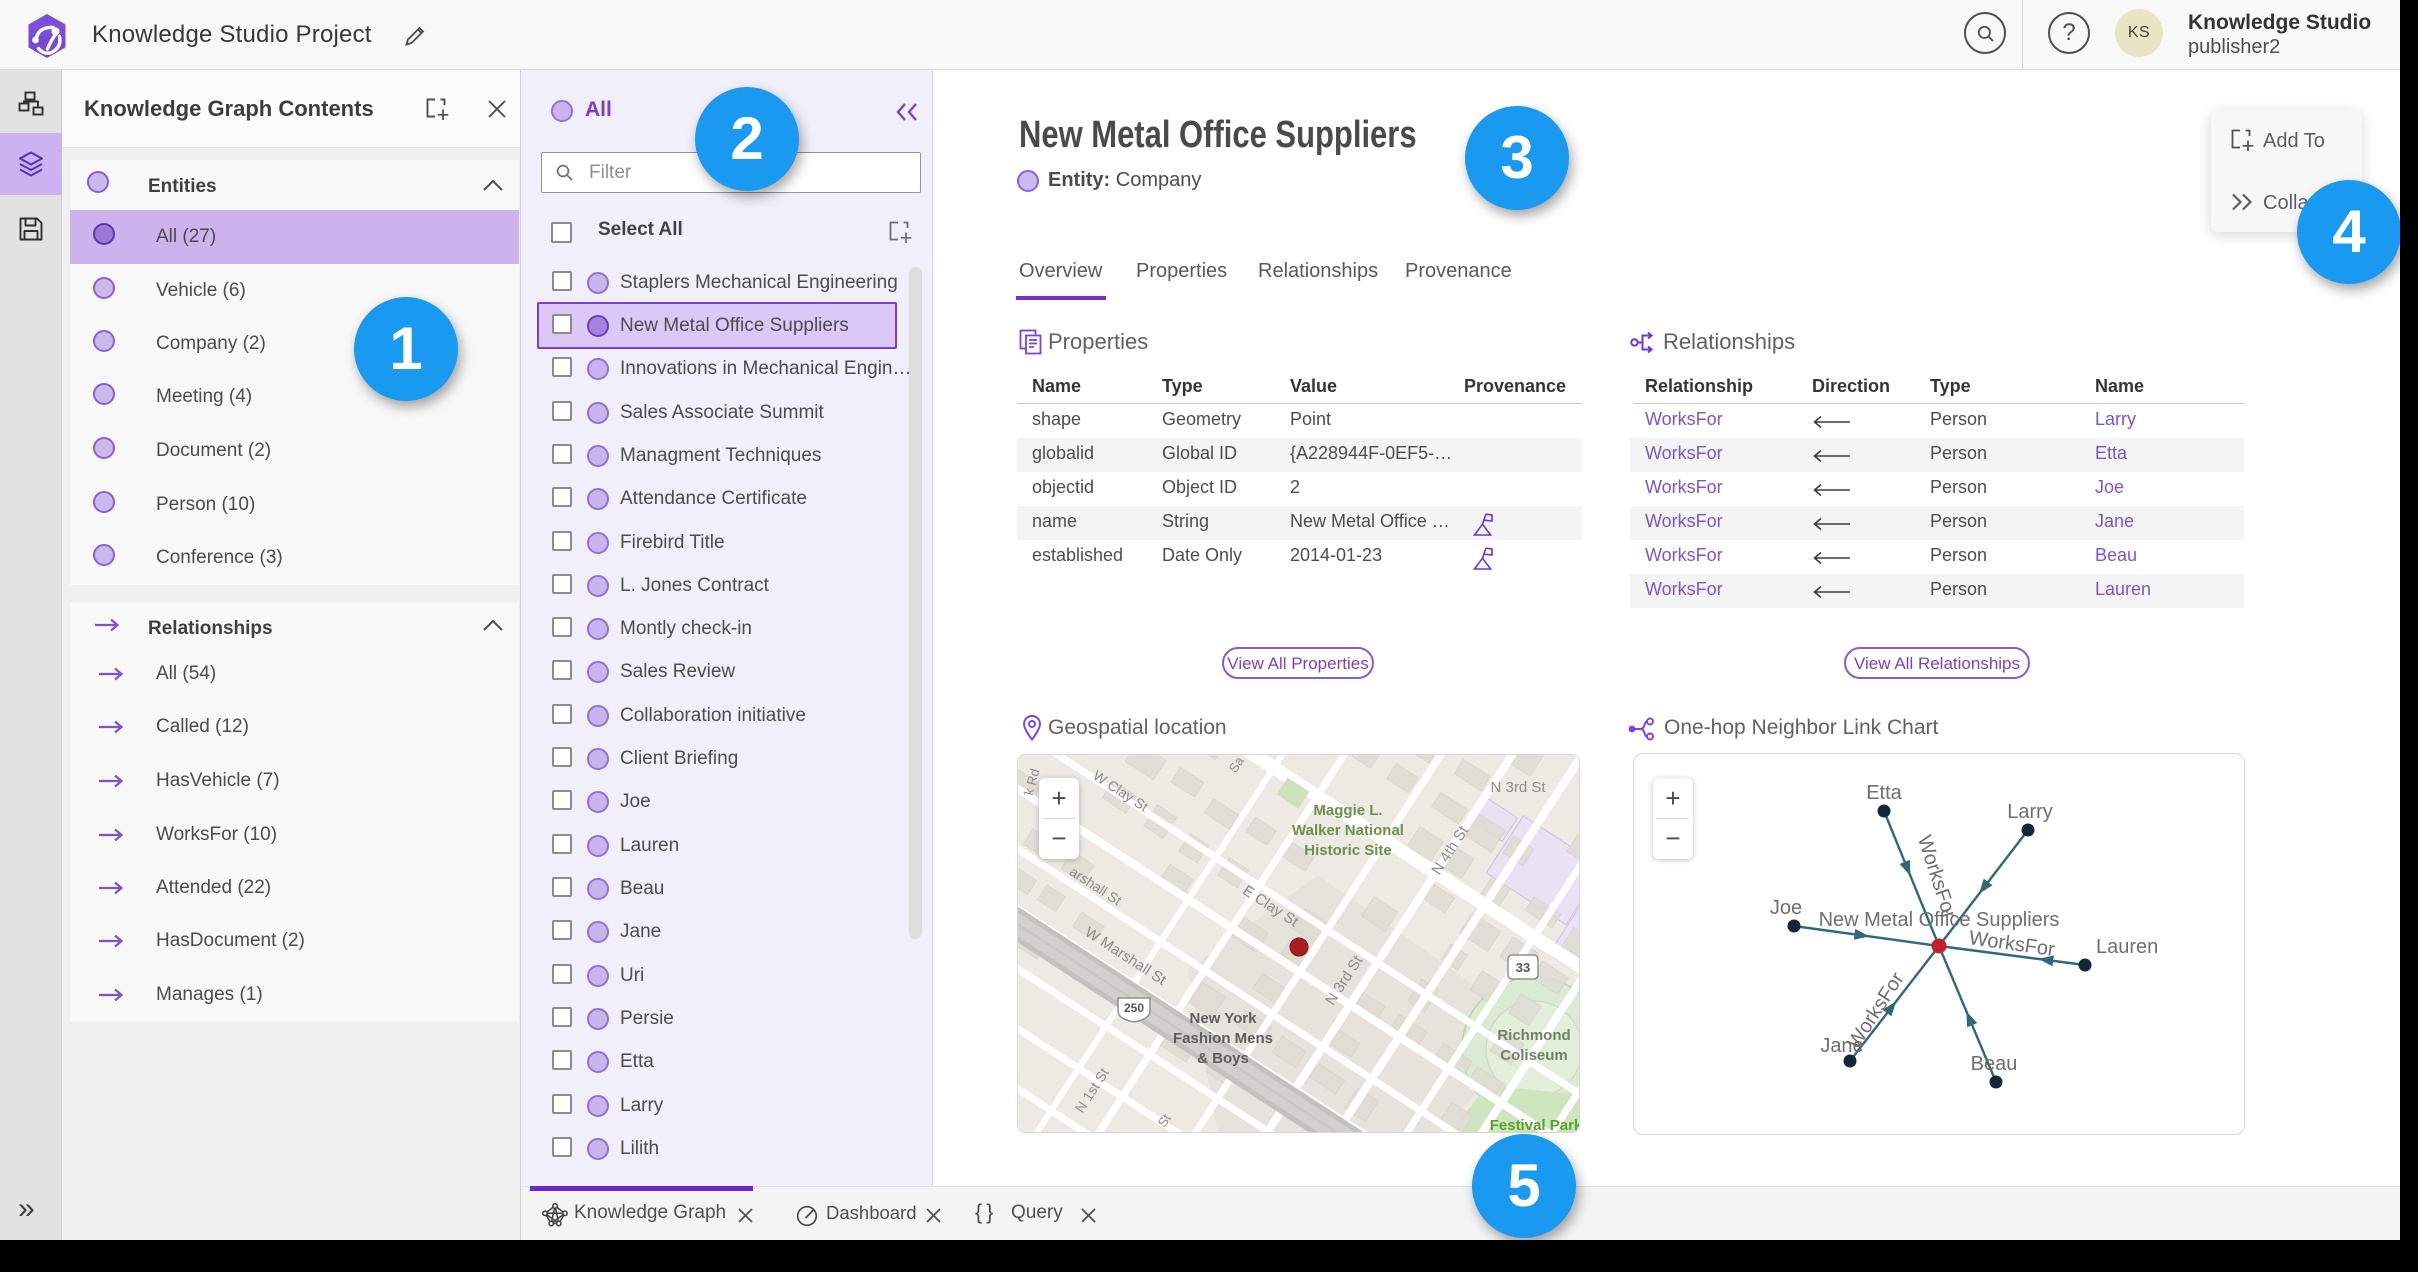 The image size is (2418, 1272). What do you see at coordinates (1347, 810) in the screenshot?
I see `svg-text: Maggie L.` at bounding box center [1347, 810].